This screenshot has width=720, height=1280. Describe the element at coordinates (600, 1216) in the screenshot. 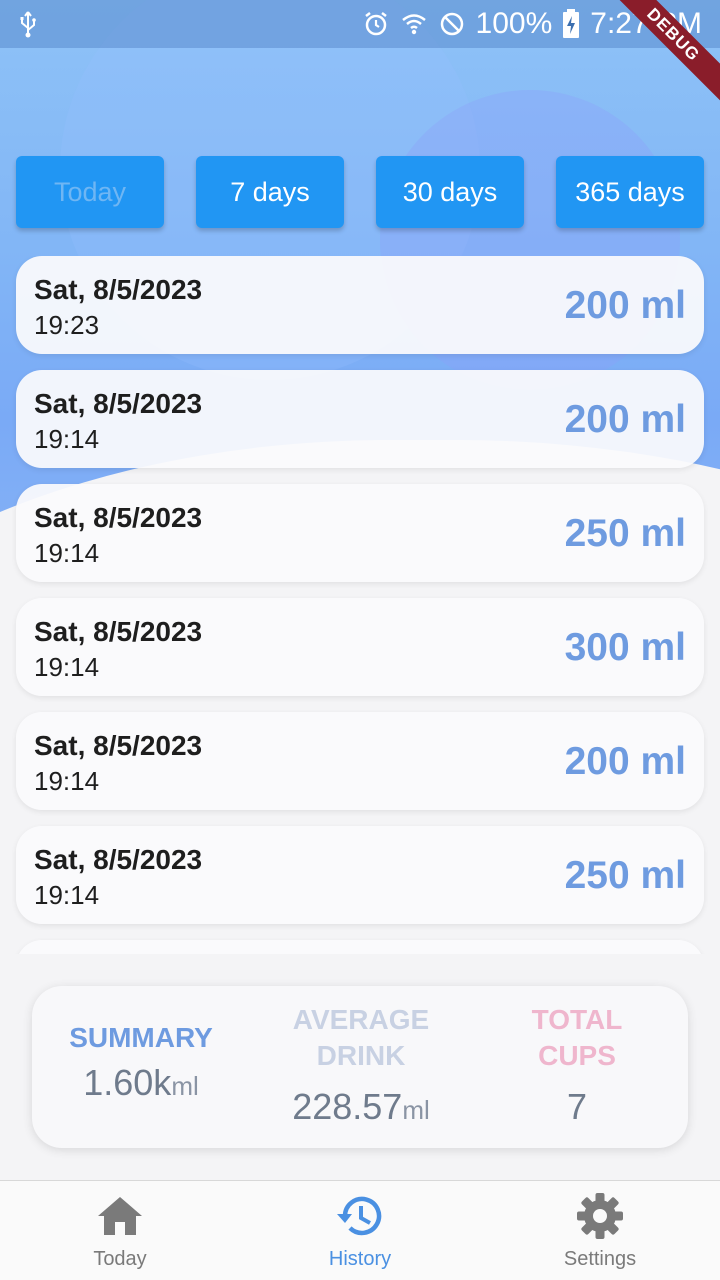

I see `gear-icon` at that location.